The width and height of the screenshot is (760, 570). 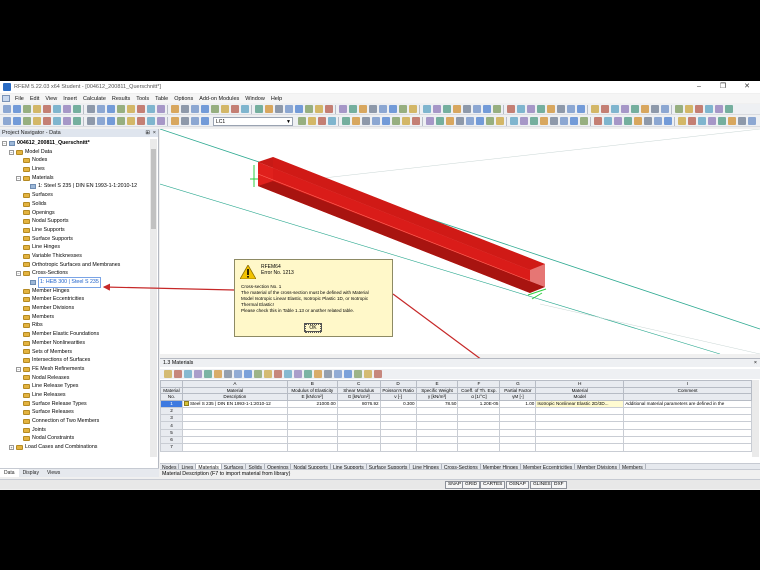 What do you see at coordinates (153, 189) in the screenshot?
I see `scroll-thumb` at bounding box center [153, 189].